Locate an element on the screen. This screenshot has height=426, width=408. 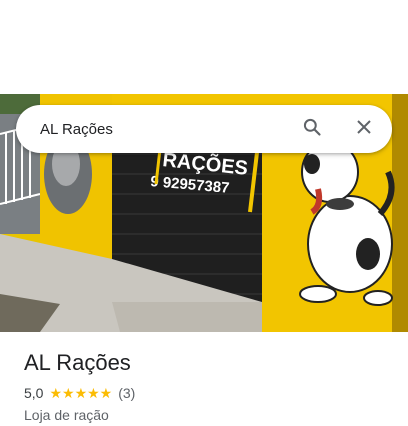
rating-row: 5,0 ★★★★★ (3) is located at coordinates (208, 393).